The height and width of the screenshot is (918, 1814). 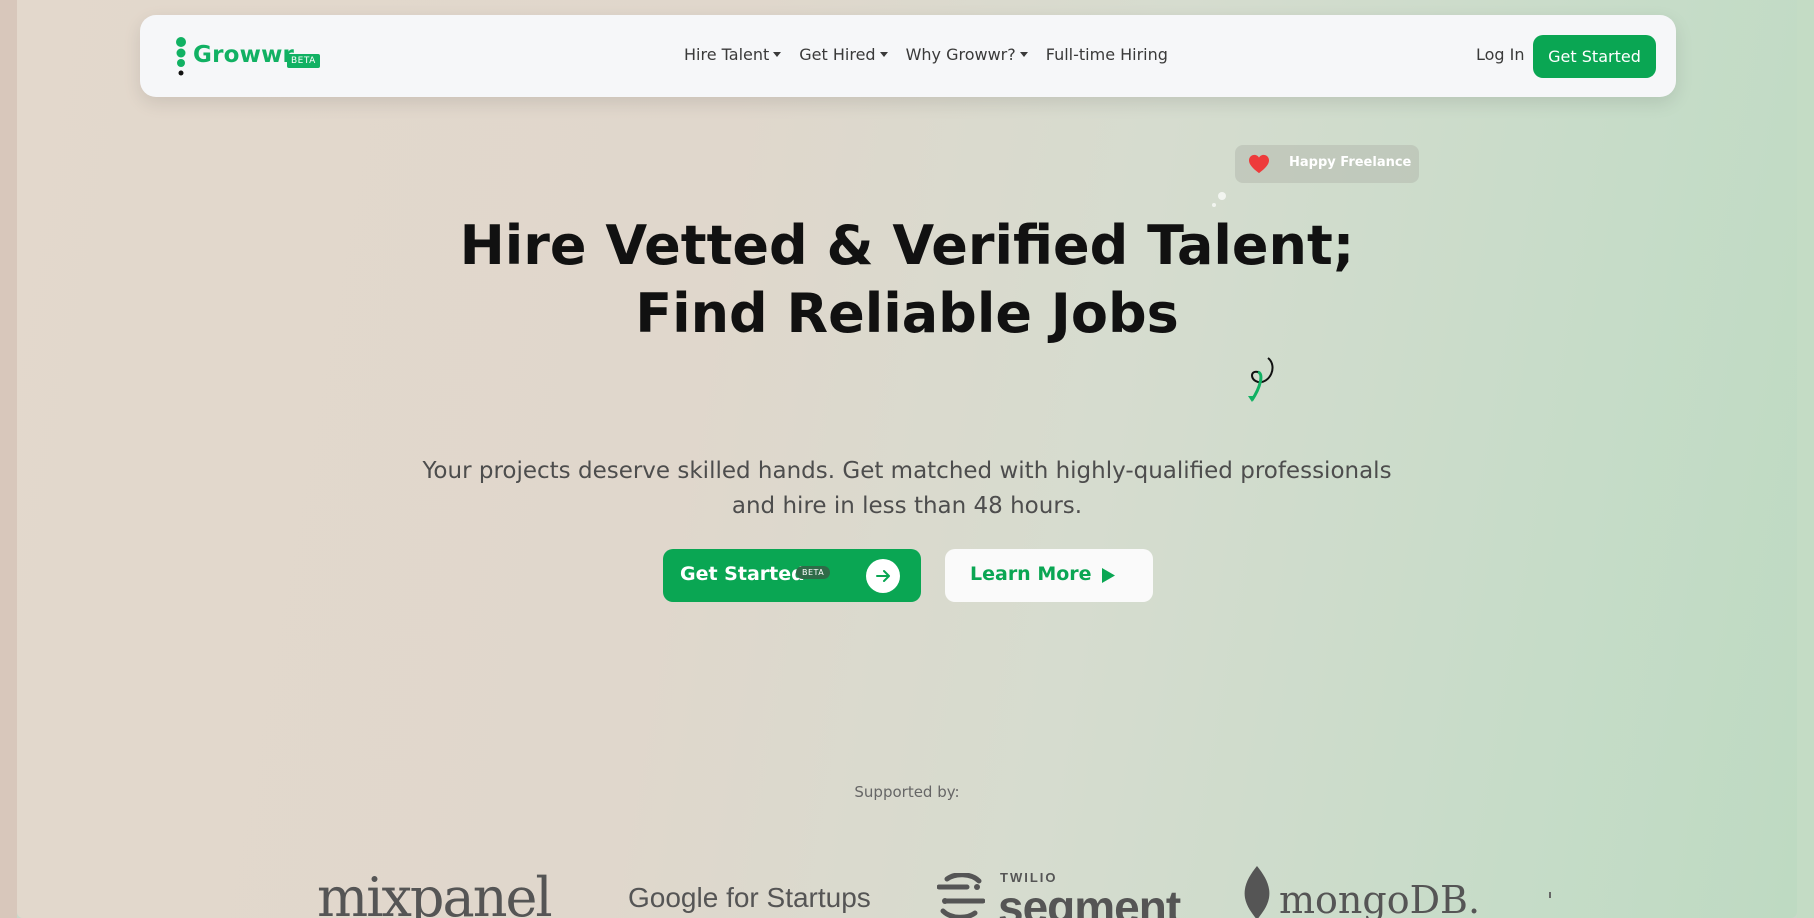 I want to click on supported-by-label: Supported by:, so click(x=907, y=792).